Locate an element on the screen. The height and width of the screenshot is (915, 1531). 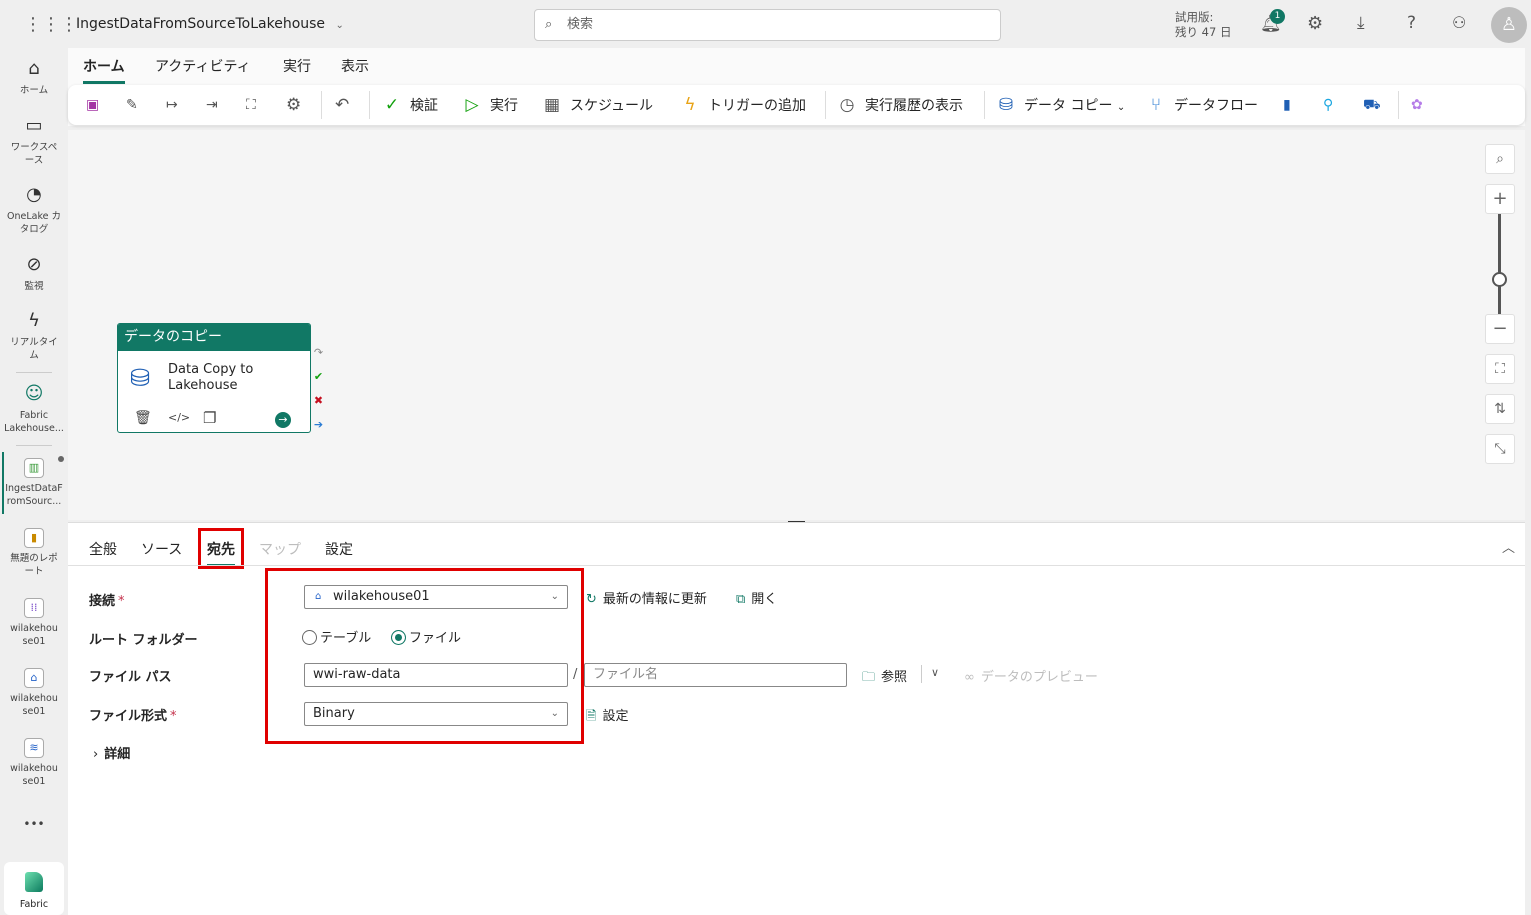
copy-icon: ❐ is located at coordinates (209, 418).